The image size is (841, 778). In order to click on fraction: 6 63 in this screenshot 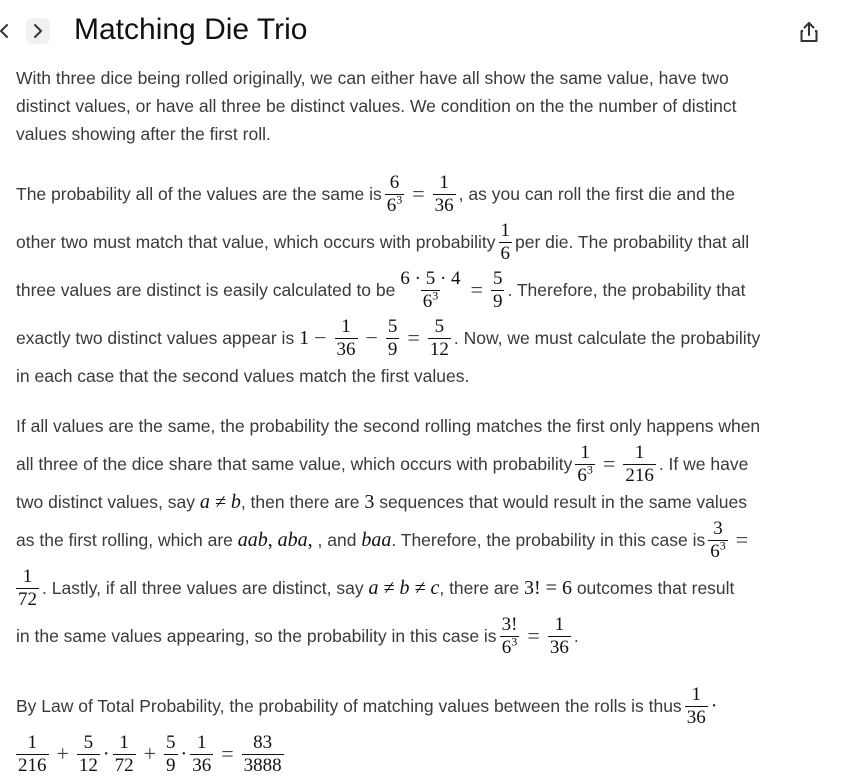, I will do `click(394, 193)`.